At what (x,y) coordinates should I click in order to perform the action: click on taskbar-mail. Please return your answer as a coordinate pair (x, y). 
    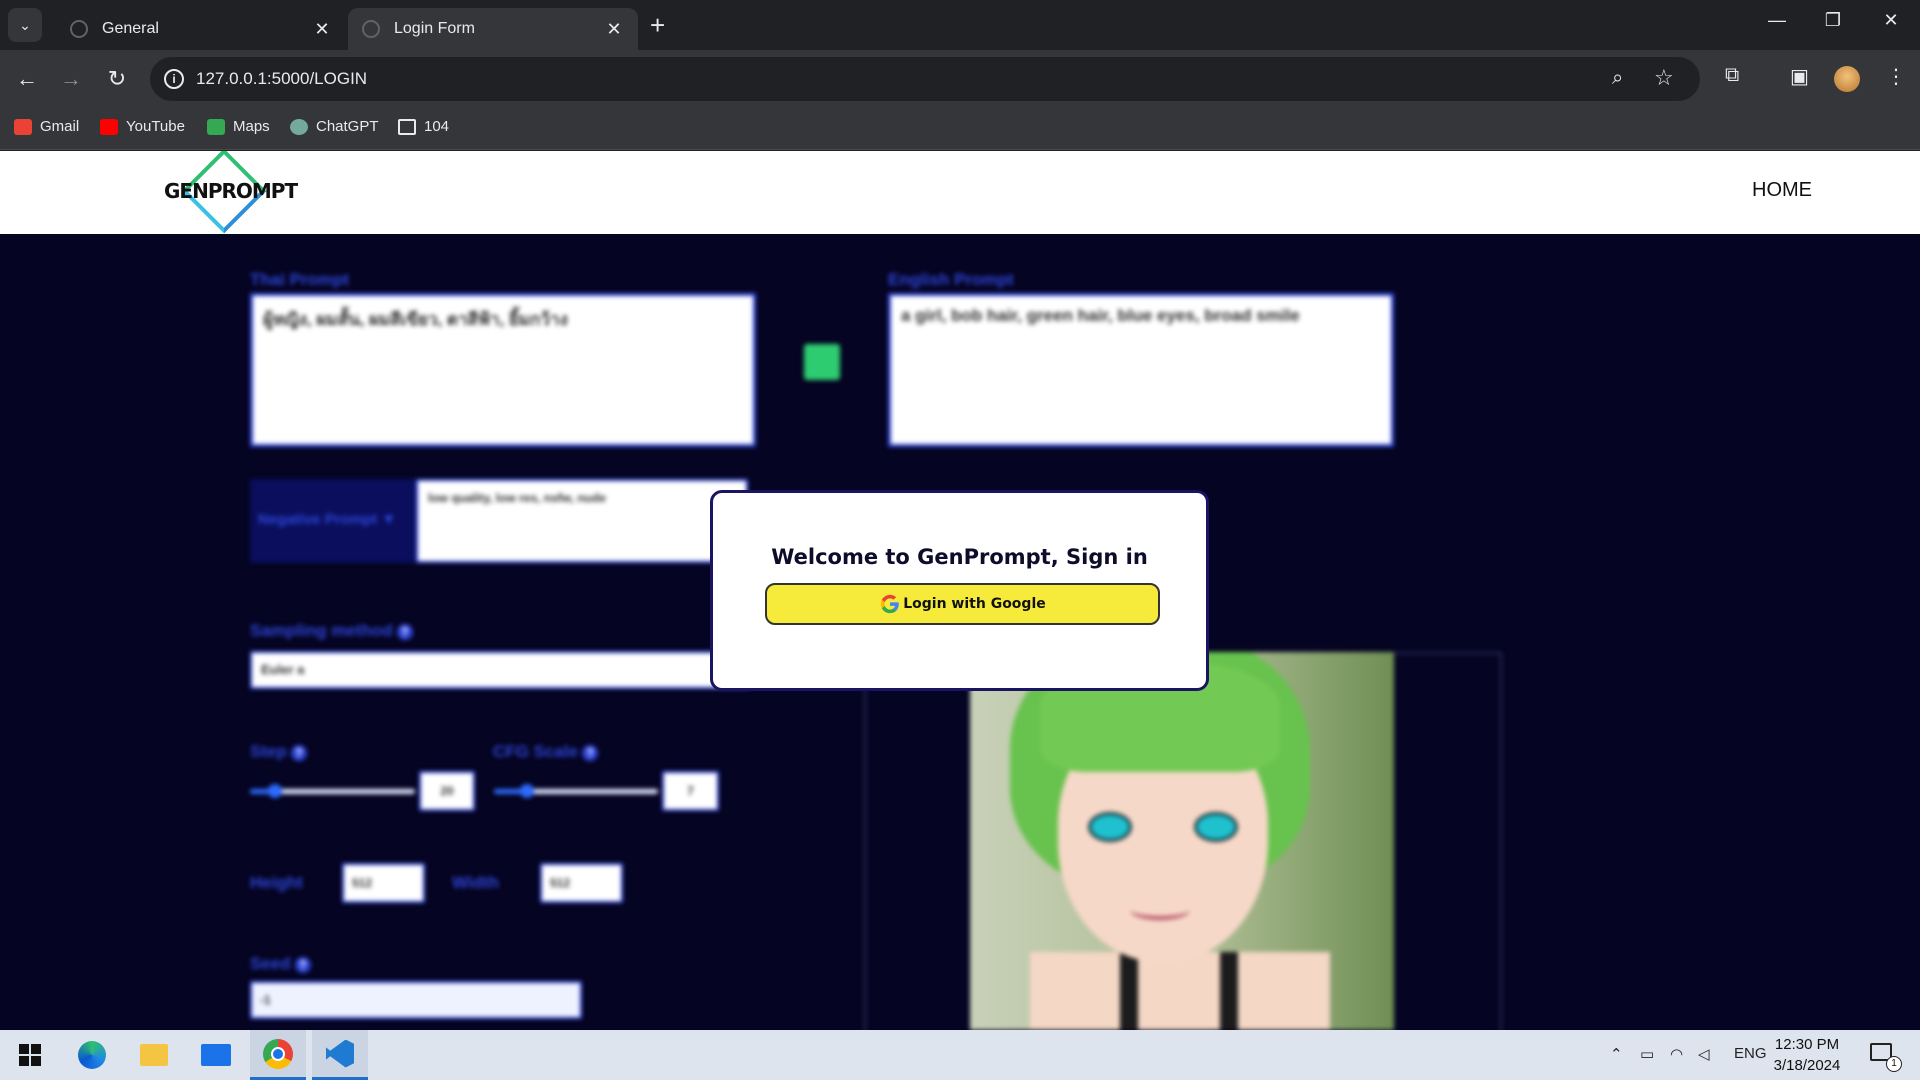
    Looking at the image, I should click on (216, 1055).